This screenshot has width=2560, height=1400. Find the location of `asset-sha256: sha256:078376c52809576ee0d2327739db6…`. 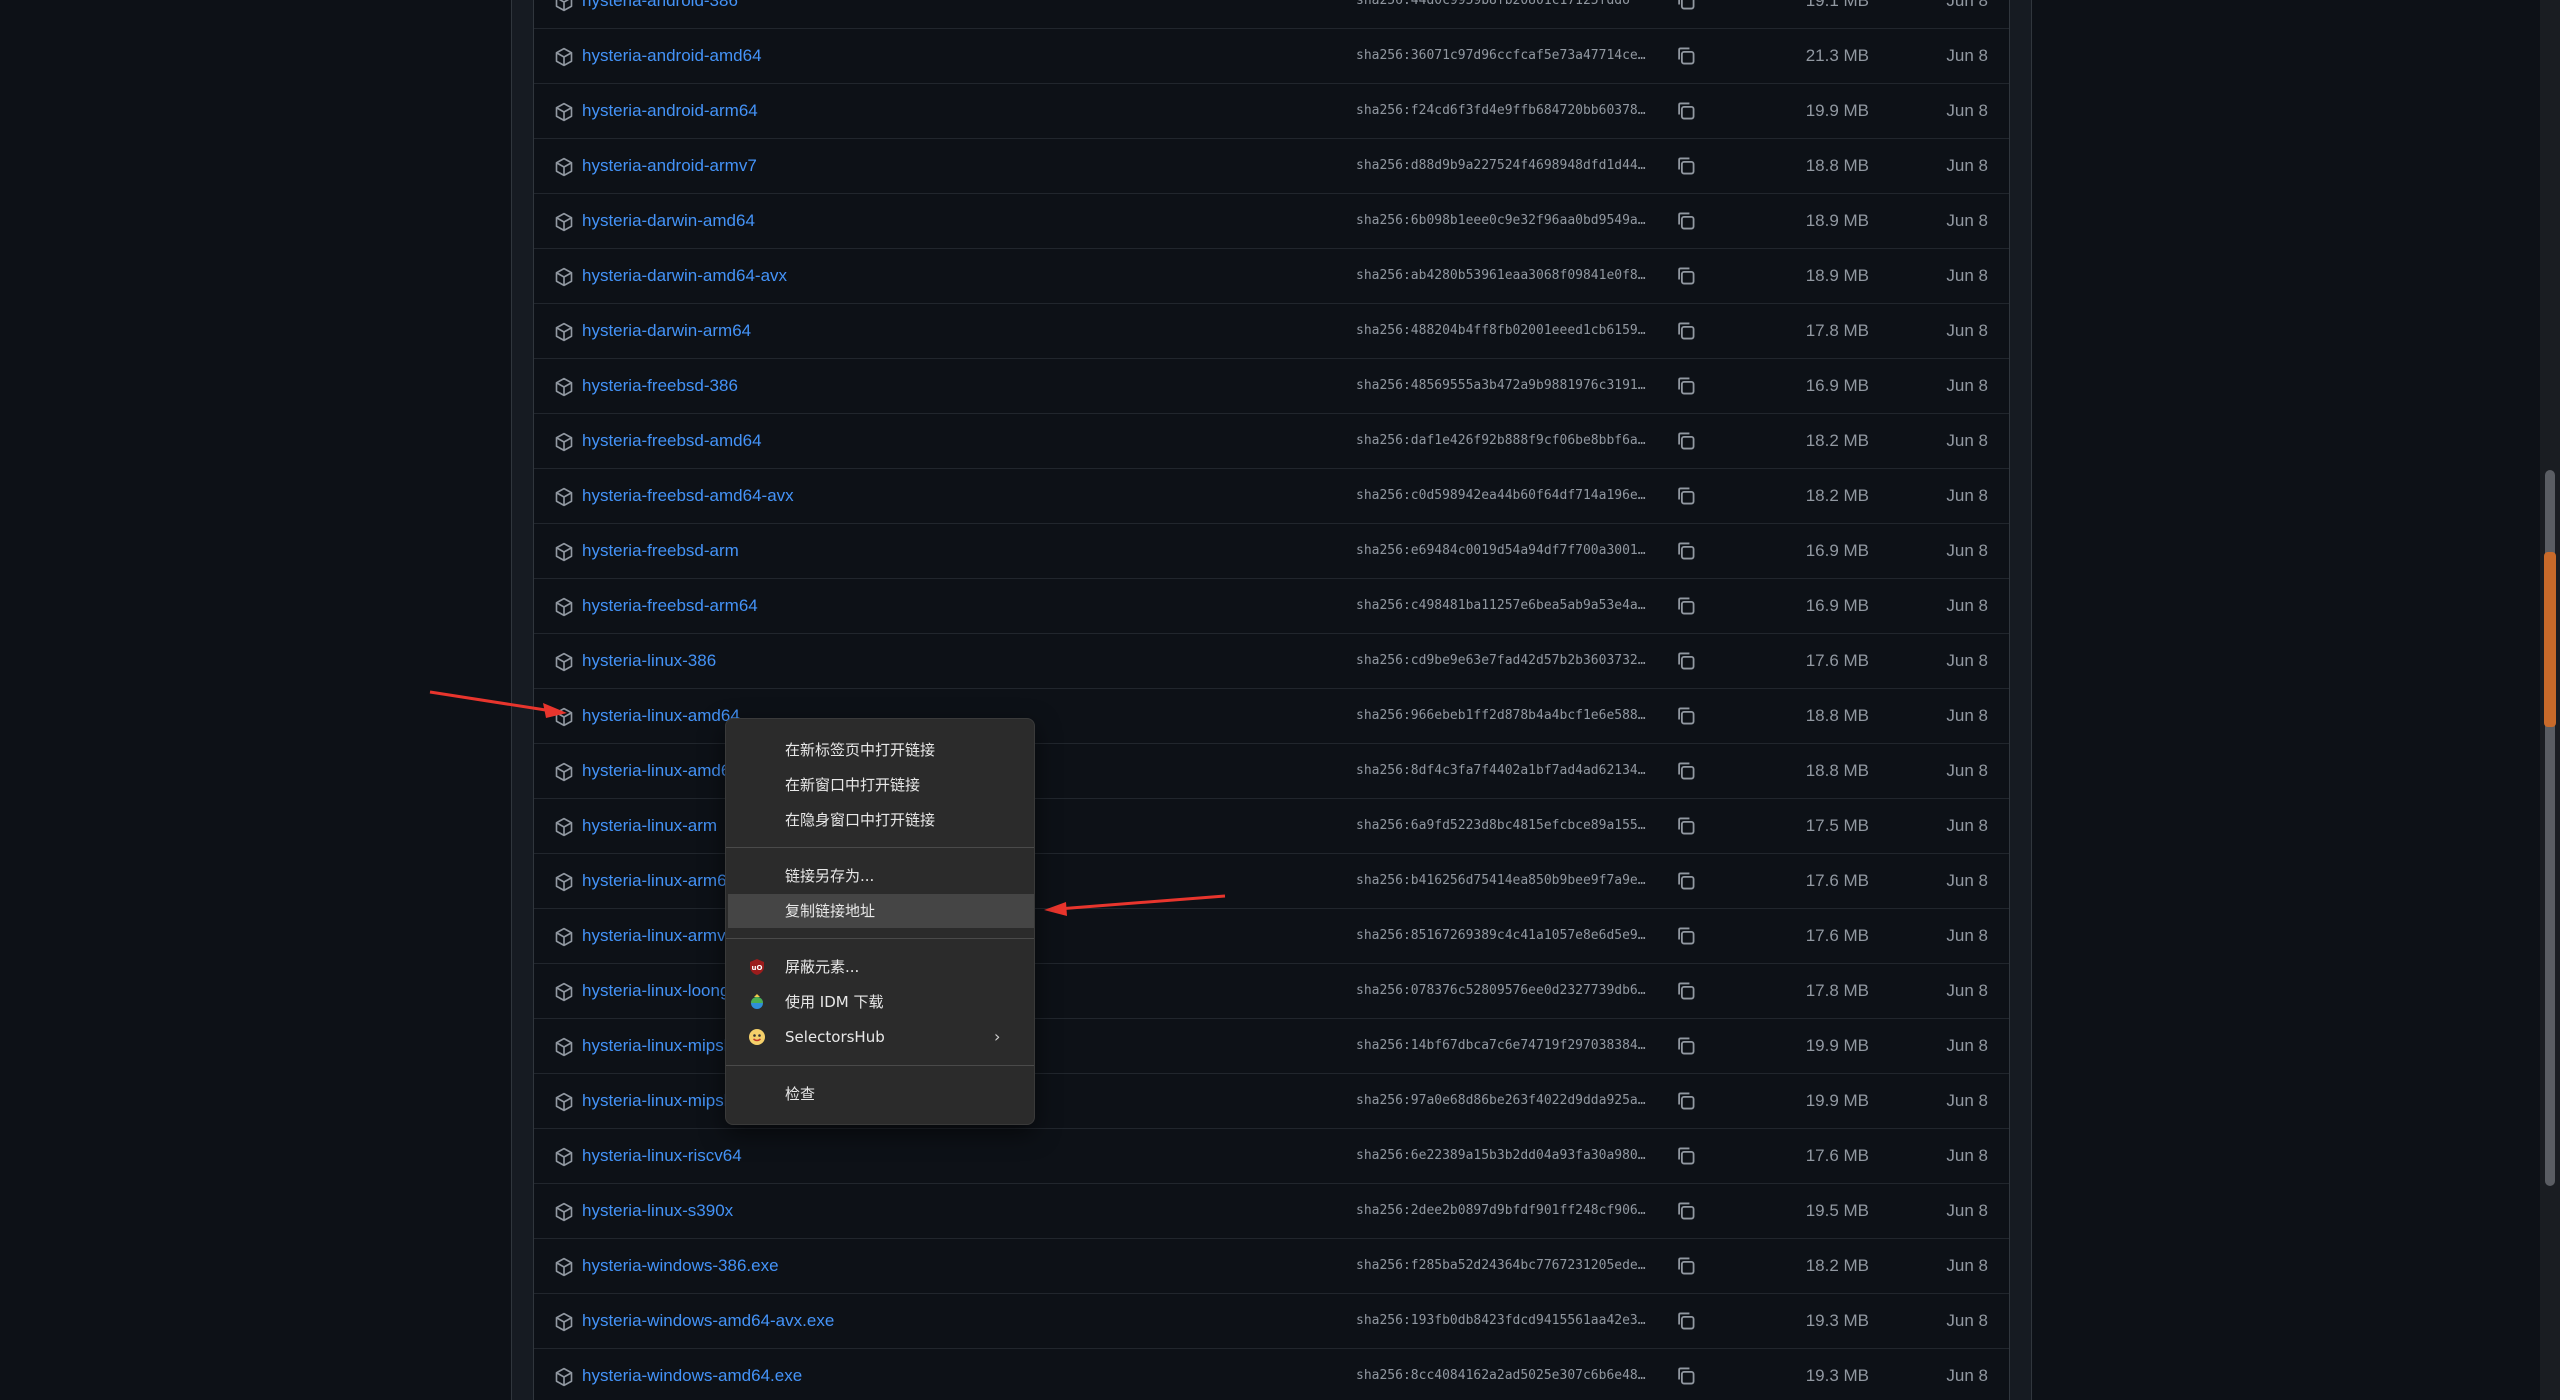

asset-sha256: sha256:078376c52809576ee0d2327739db6… is located at coordinates (1501, 990).